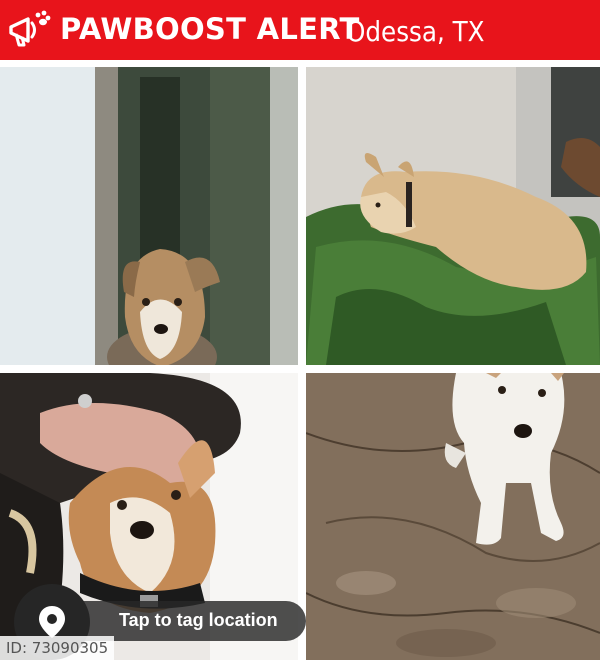  Describe the element at coordinates (30, 28) in the screenshot. I see `megaphone-paw-icon` at that location.